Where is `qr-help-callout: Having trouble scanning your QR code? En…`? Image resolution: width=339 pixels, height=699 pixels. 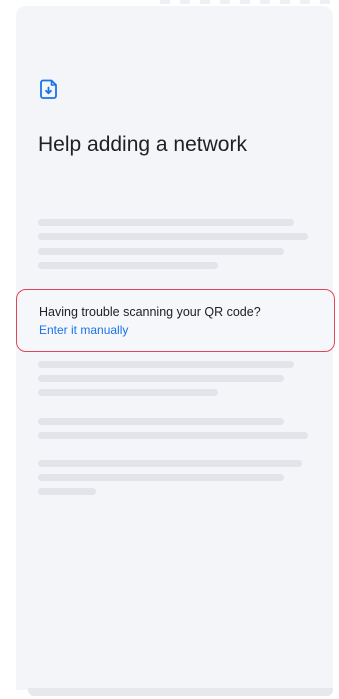
qr-help-callout: Having trouble scanning your QR code? En… is located at coordinates (175, 320).